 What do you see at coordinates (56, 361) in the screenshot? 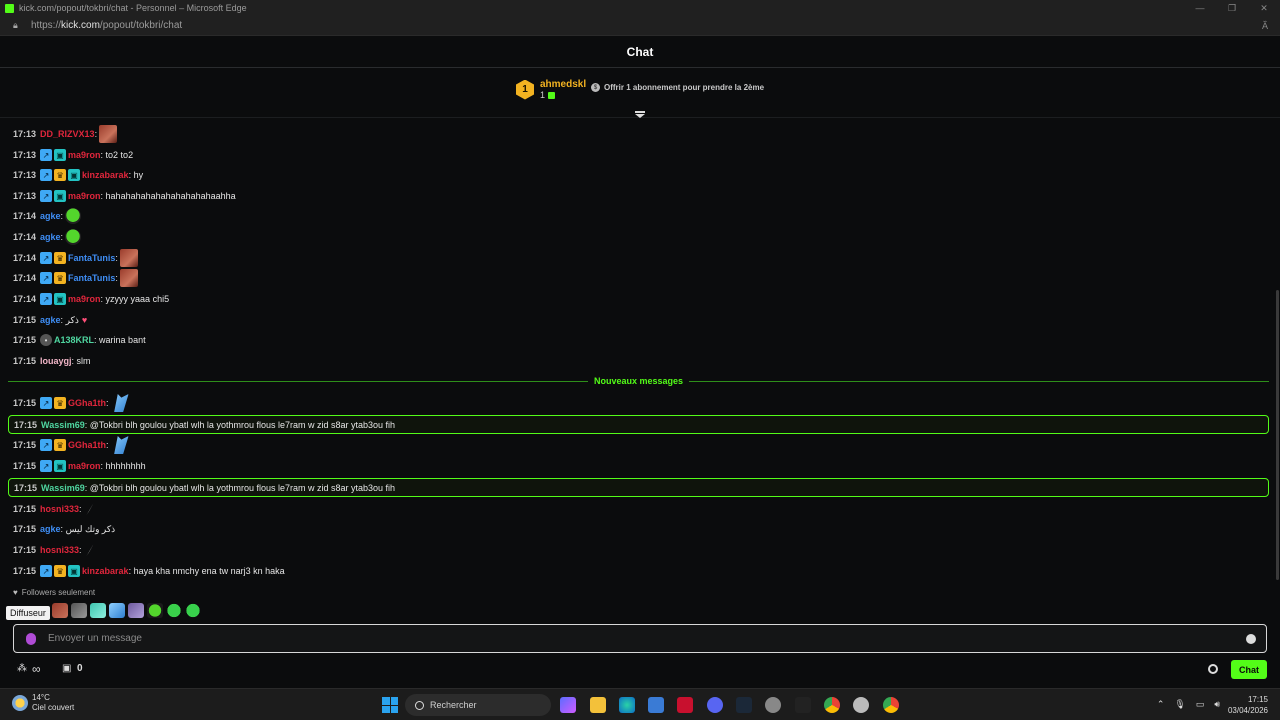
I see `message-username: louaygj` at bounding box center [56, 361].